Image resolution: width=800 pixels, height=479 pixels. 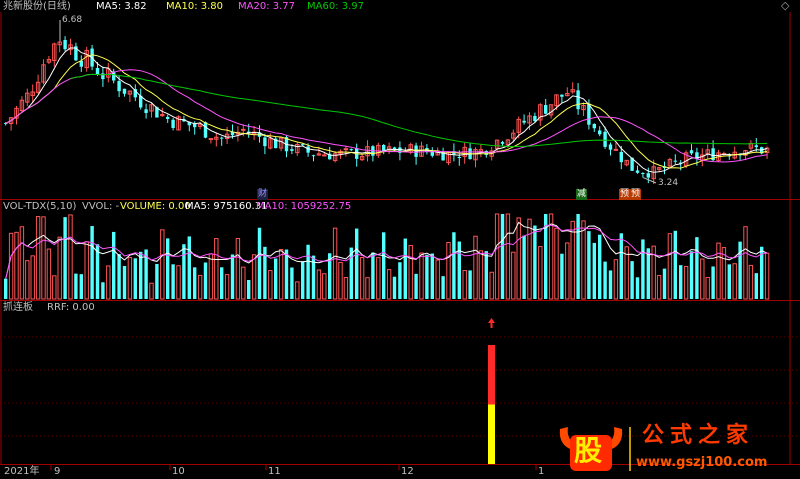 I want to click on candle-up, so click(x=346, y=149).